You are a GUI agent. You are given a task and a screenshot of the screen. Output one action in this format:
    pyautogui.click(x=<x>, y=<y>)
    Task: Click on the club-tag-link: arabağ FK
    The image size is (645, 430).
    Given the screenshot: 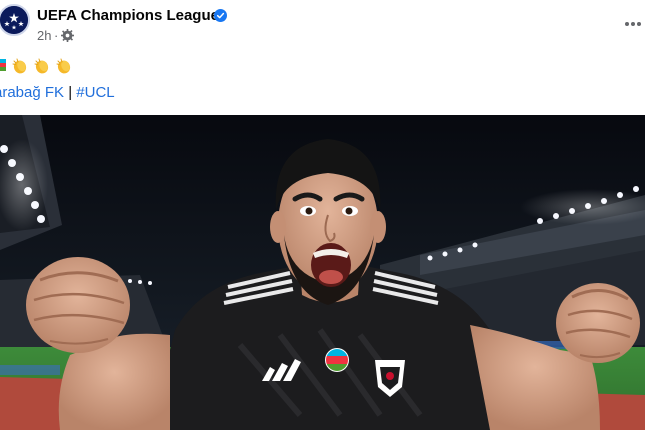 What is the action you would take?
    pyautogui.click(x=32, y=92)
    